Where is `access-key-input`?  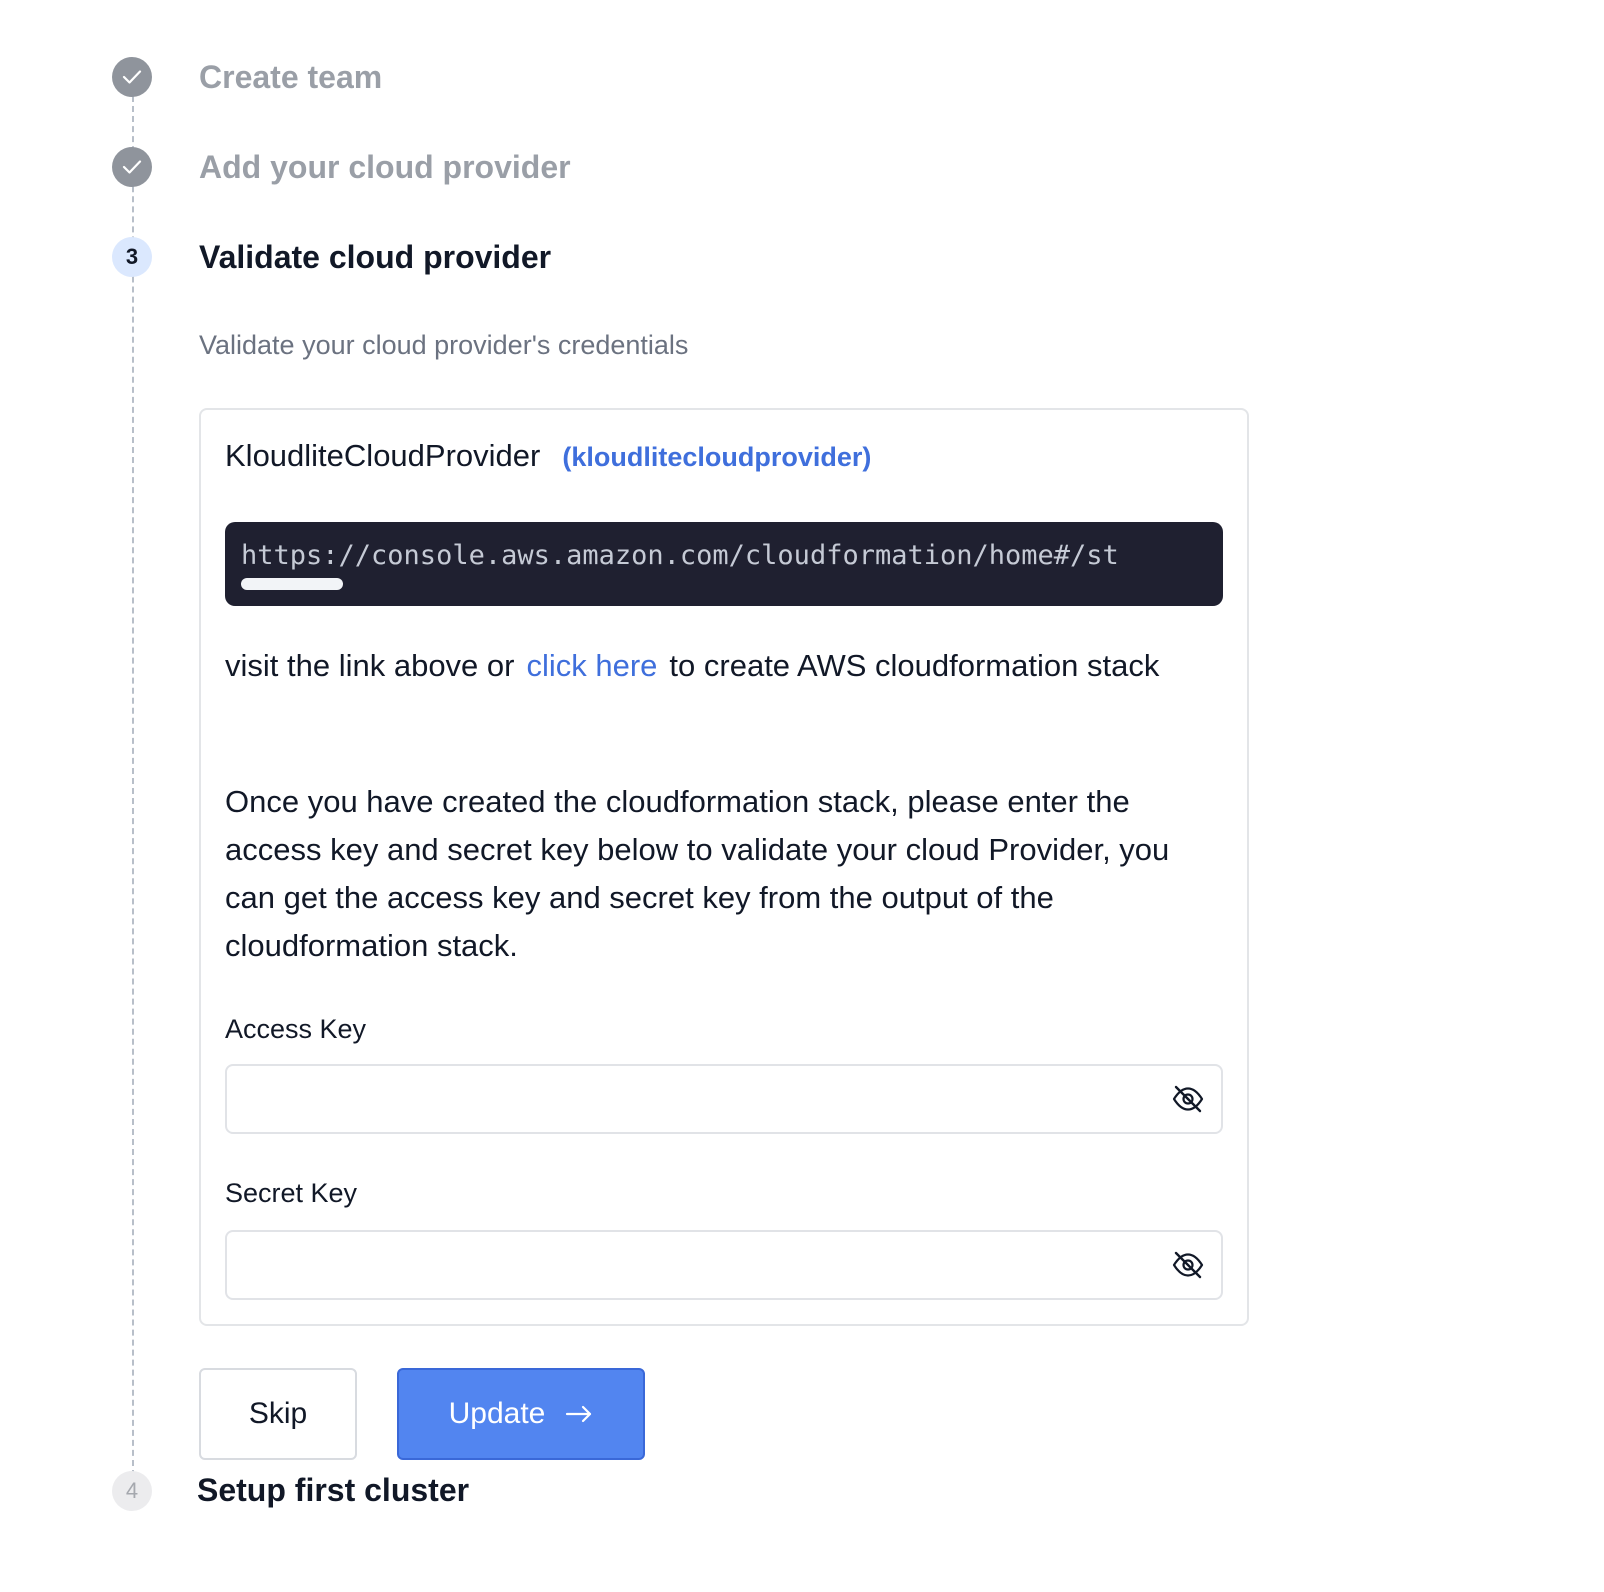 access-key-input is located at coordinates (695, 1100).